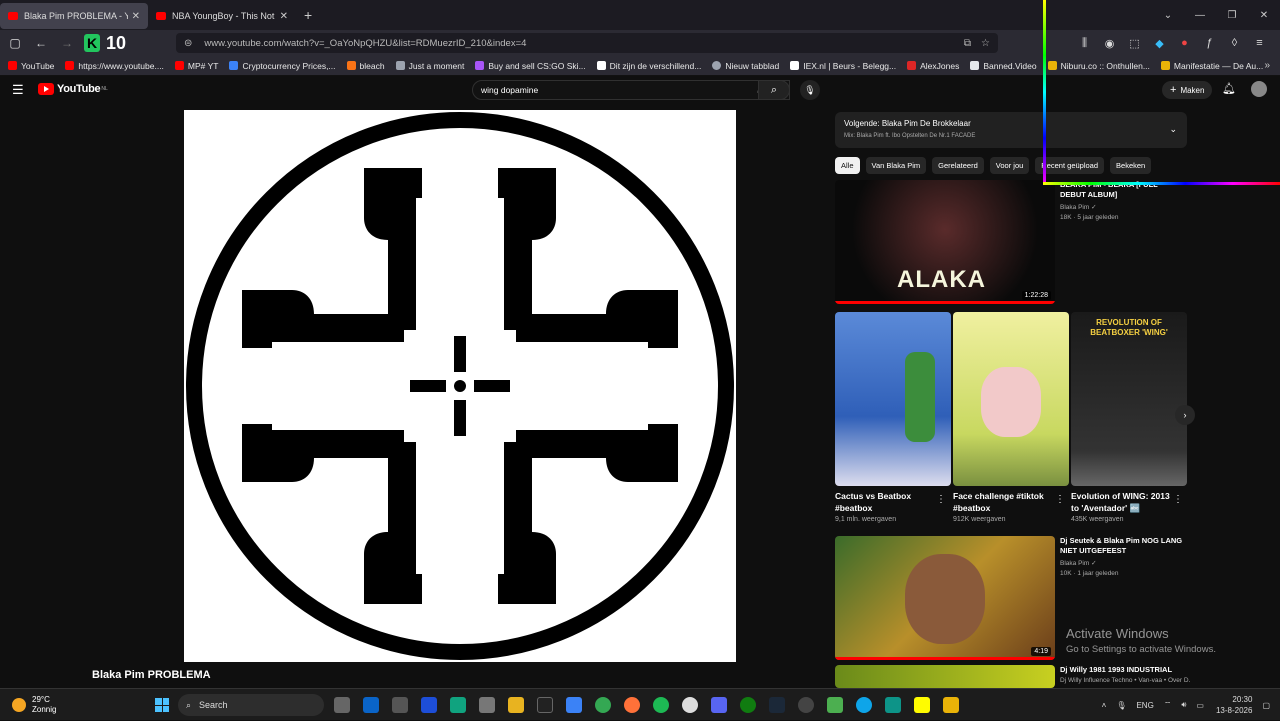 Image resolution: width=1280 pixels, height=721 pixels. Describe the element at coordinates (18, 90) in the screenshot. I see `hamburger-menu-icon: ☰` at that location.